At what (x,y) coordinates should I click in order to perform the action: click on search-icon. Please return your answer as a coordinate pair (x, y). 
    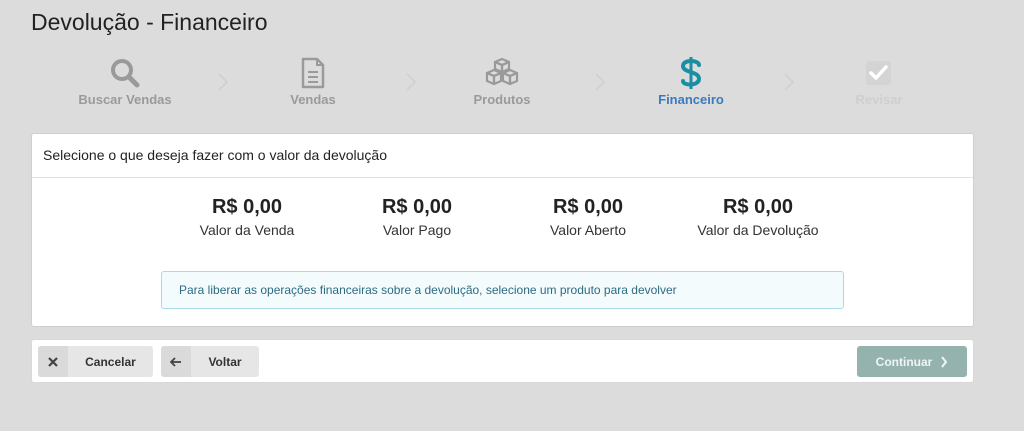
    Looking at the image, I should click on (125, 73).